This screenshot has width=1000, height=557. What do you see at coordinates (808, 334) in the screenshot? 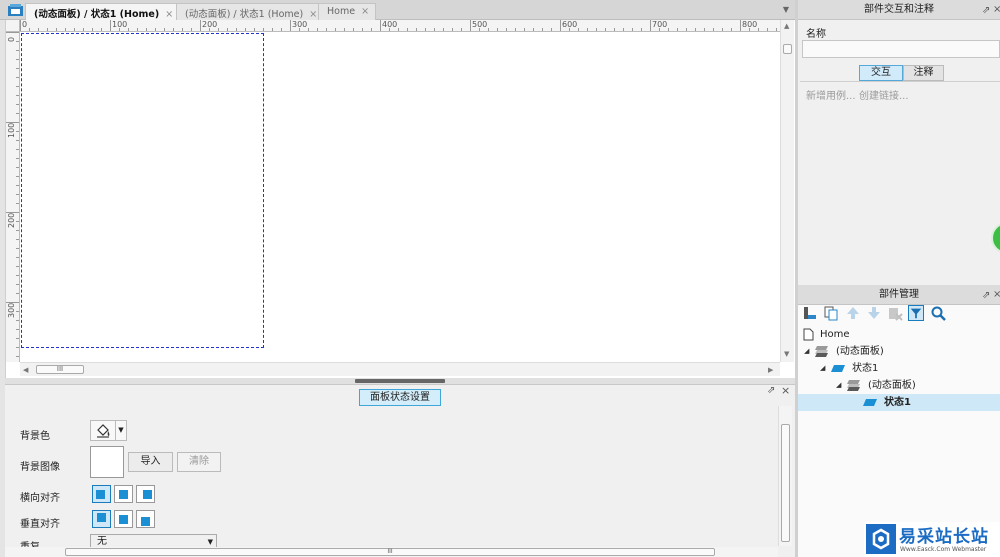
I see `page-icon` at bounding box center [808, 334].